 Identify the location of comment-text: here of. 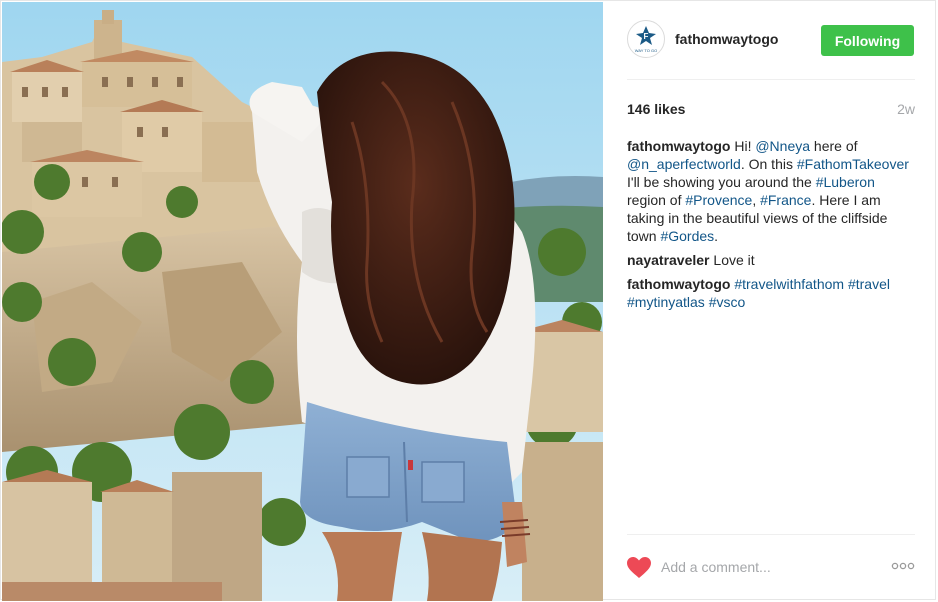
(834, 146).